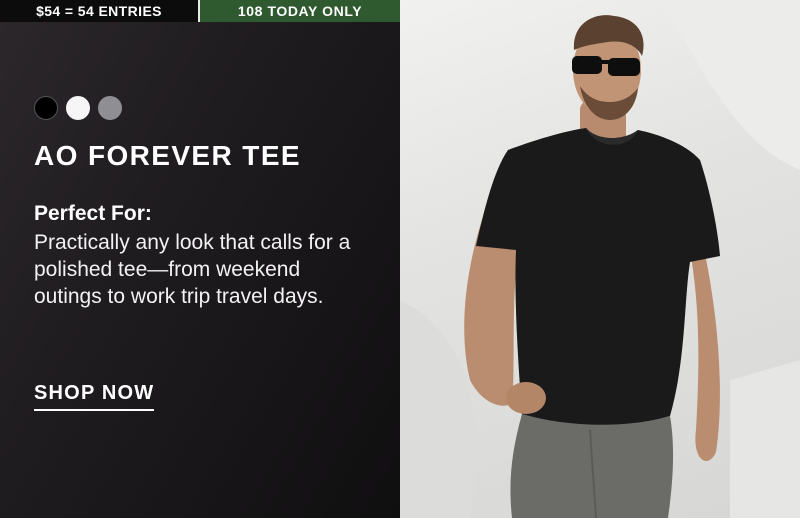 The width and height of the screenshot is (800, 518). What do you see at coordinates (46, 108) in the screenshot?
I see `color-swatch-black` at bounding box center [46, 108].